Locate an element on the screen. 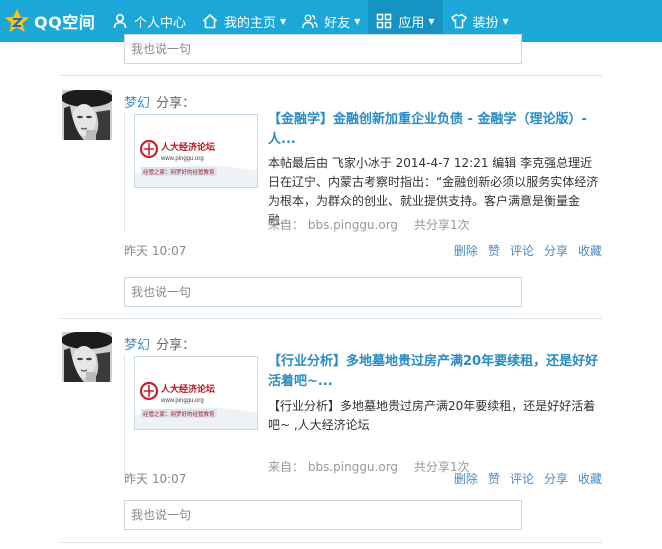  shirt-icon is located at coordinates (458, 21).